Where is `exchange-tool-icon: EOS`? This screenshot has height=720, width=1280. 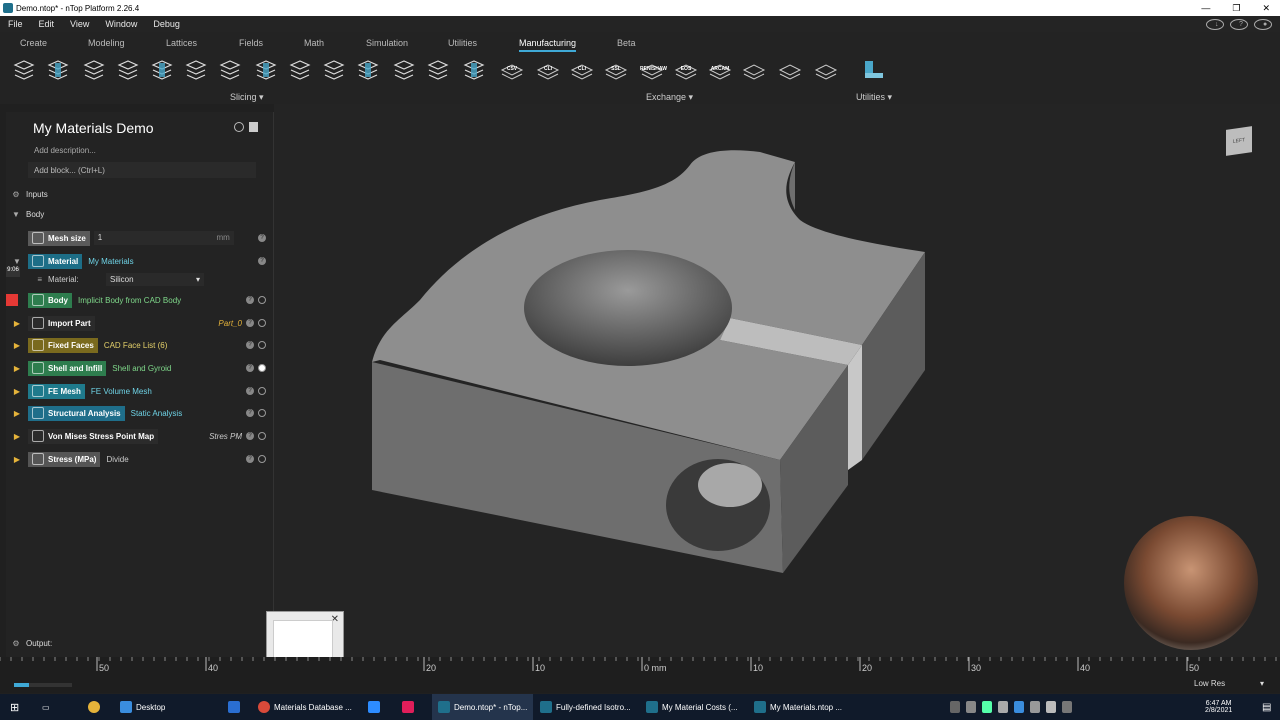 exchange-tool-icon: EOS is located at coordinates (686, 70).